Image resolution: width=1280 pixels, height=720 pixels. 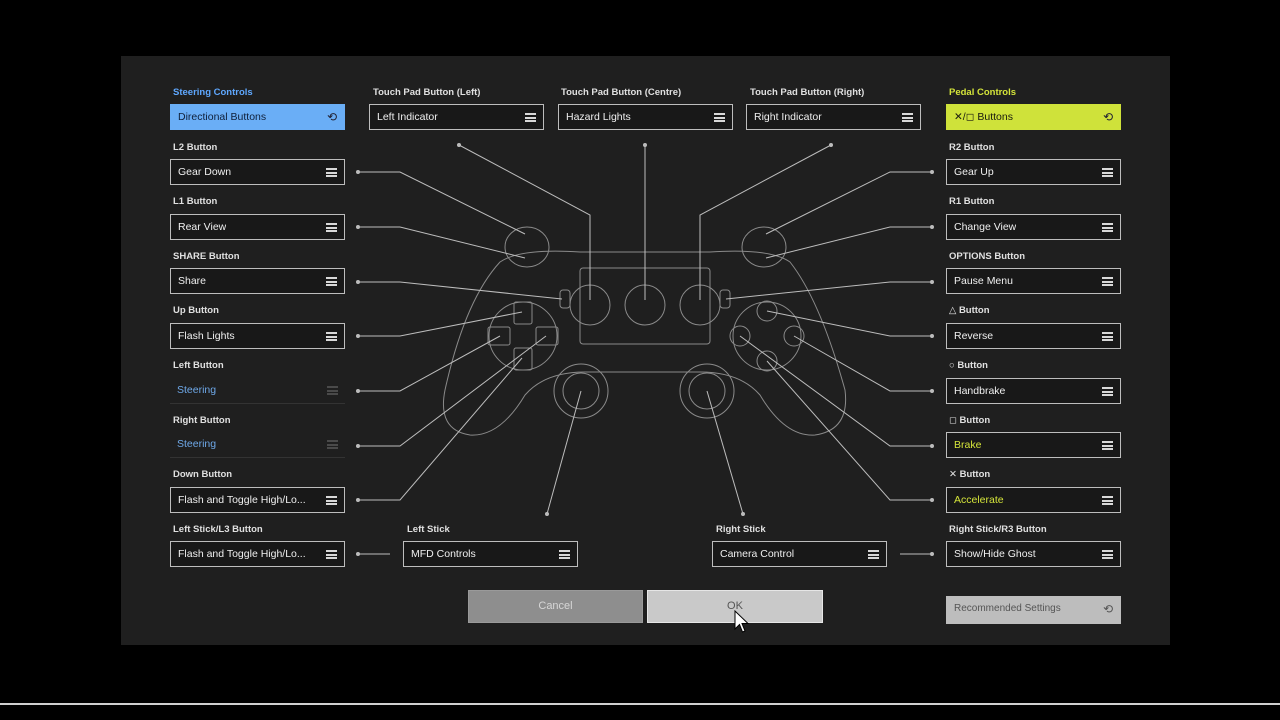 I want to click on right-button-select: Steering, so click(x=257, y=445).